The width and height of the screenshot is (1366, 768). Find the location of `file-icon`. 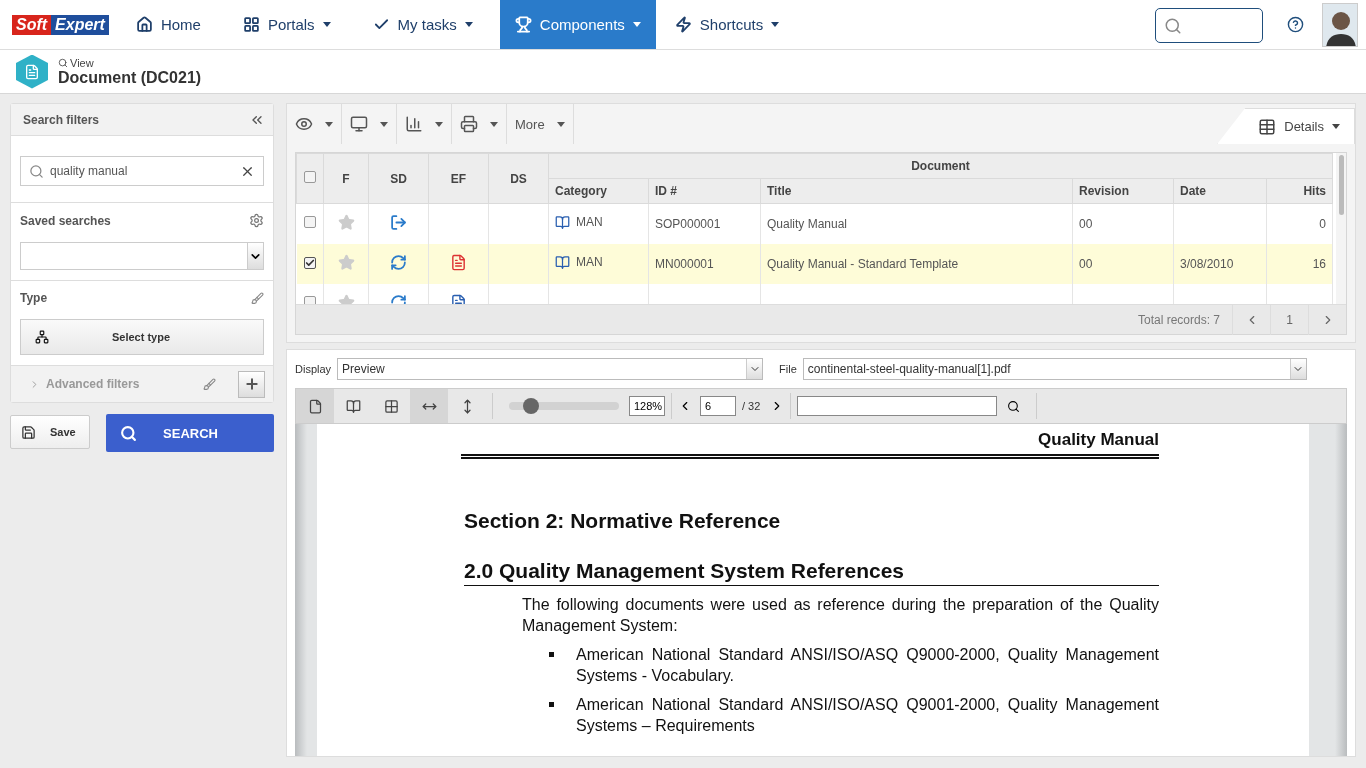

file-icon is located at coordinates (458, 262).